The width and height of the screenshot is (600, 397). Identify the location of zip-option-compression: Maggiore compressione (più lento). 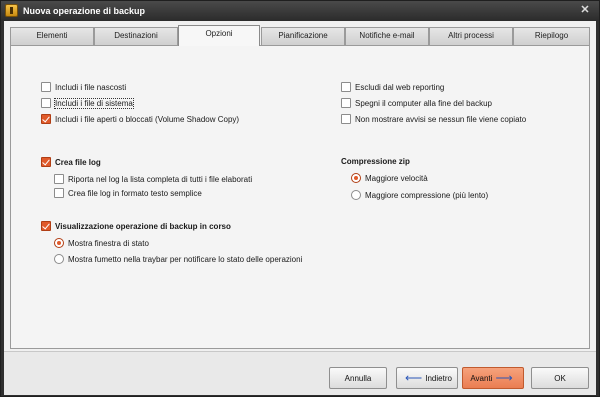
(419, 195).